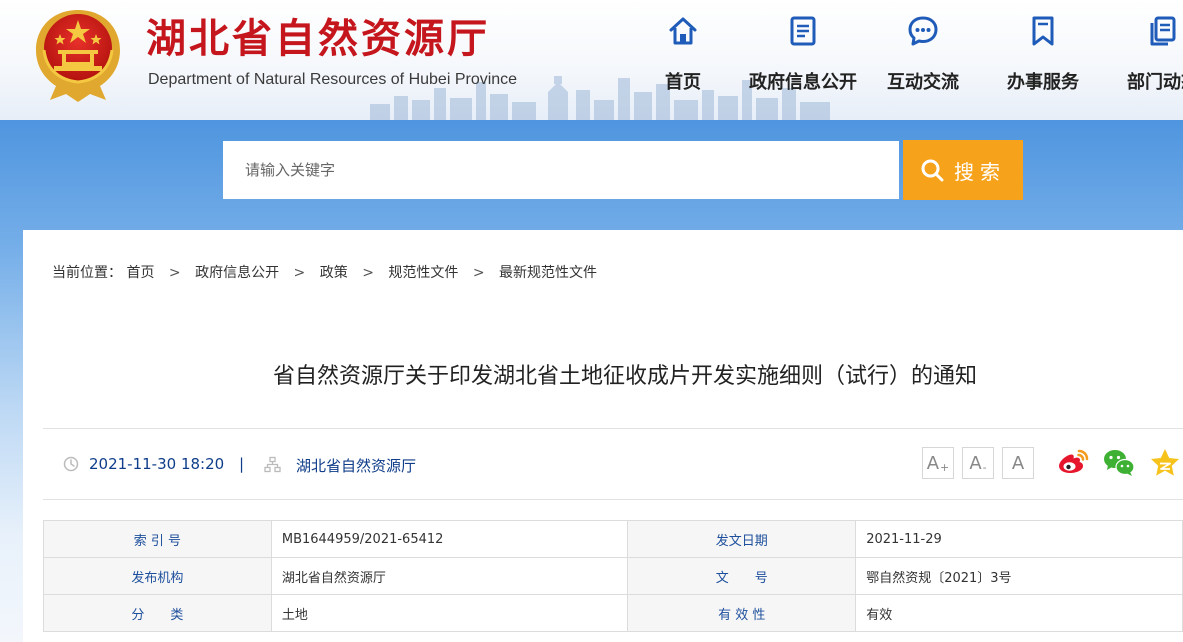  I want to click on publish-date: 2021-11-30 18:20, so click(157, 464).